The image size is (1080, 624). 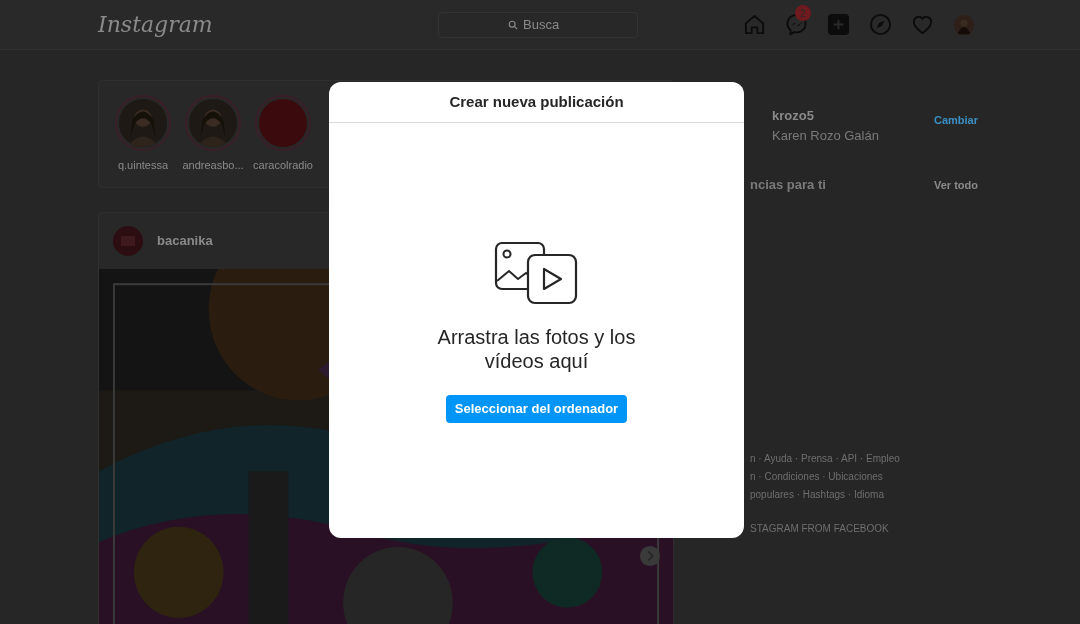 I want to click on post-author: bacanika, so click(x=185, y=241).